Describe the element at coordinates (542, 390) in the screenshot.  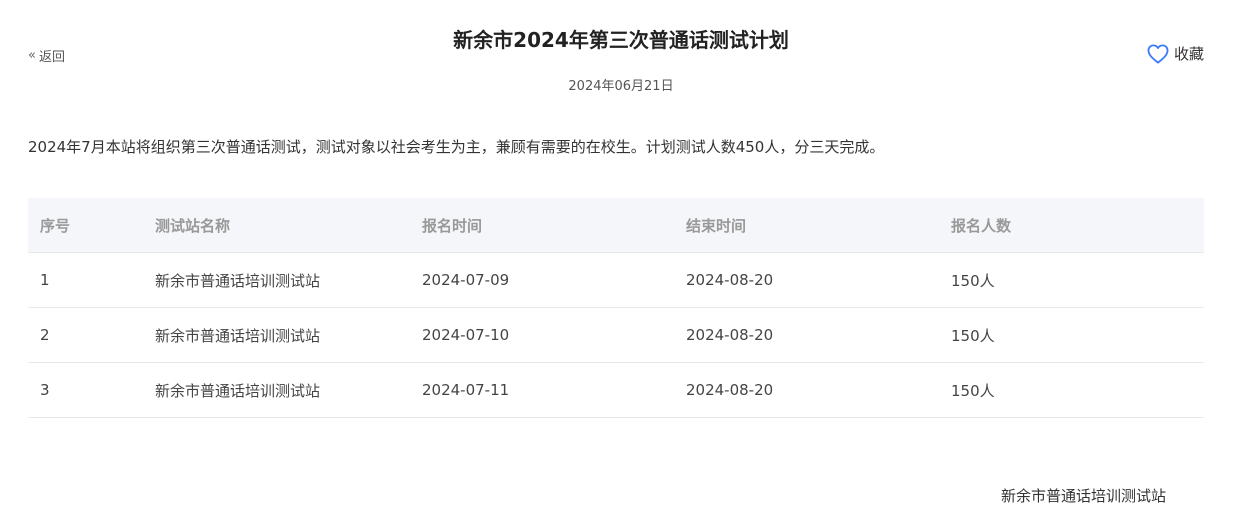
I see `cell-signup-time: 2024-07-11` at that location.